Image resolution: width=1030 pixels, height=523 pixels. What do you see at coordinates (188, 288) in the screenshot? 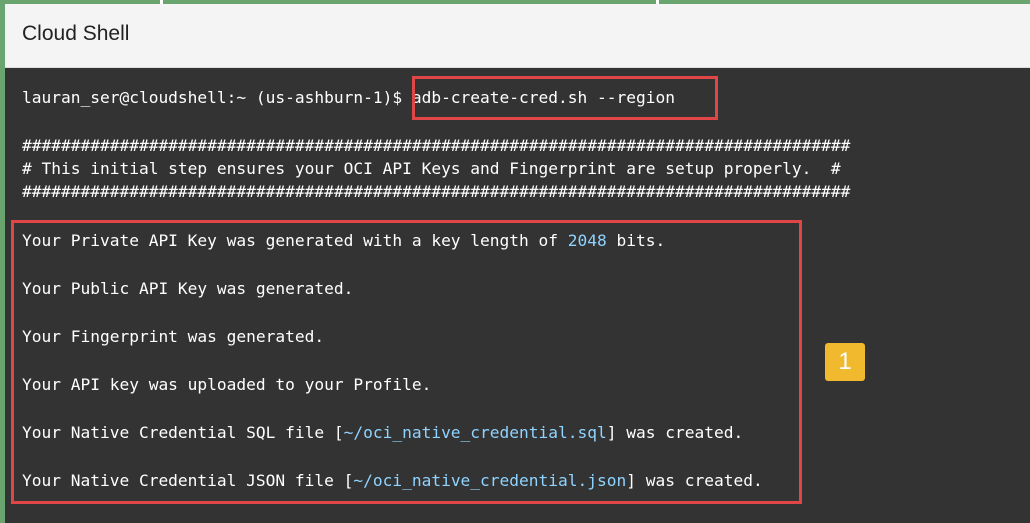
I see `output-public-key: Your Public API Key was generated.` at bounding box center [188, 288].